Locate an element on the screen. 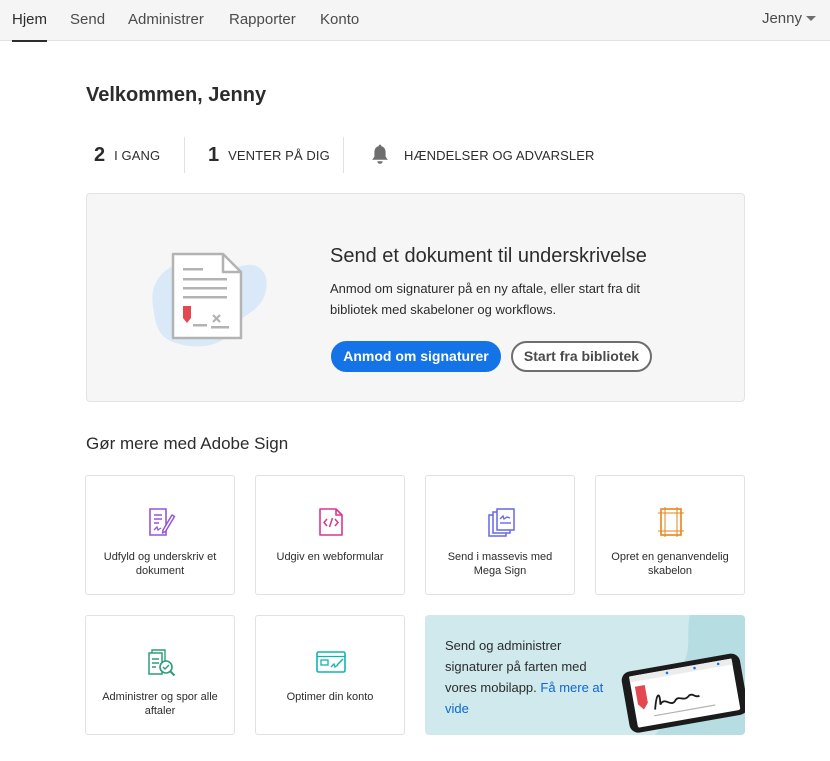  template-icon is located at coordinates (671, 522).